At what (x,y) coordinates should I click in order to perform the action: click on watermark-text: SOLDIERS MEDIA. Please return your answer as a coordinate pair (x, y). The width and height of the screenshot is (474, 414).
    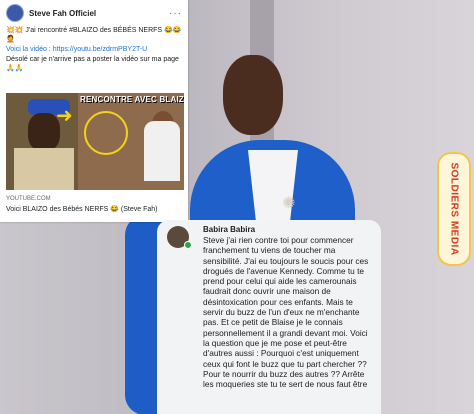
    Looking at the image, I should click on (454, 209).